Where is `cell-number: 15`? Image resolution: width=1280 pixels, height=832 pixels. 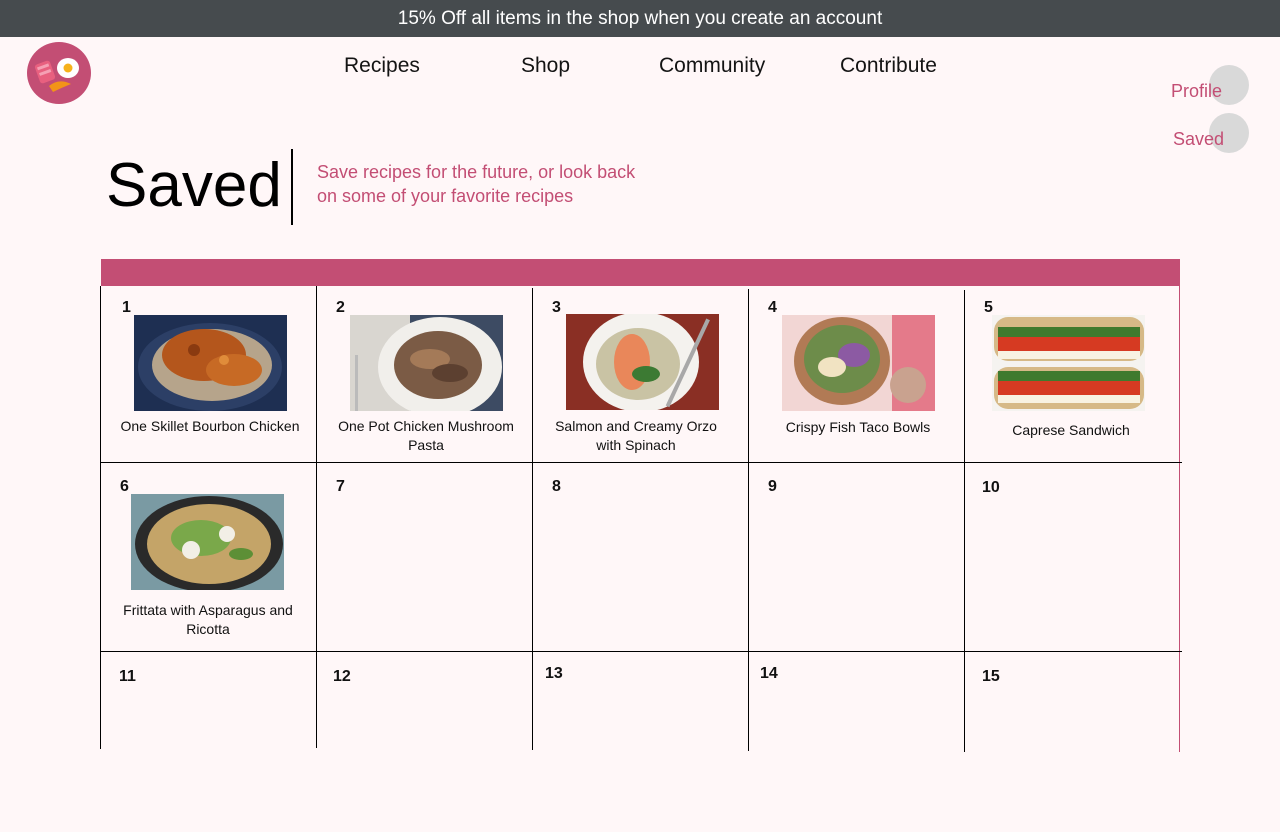
cell-number: 15 is located at coordinates (991, 676).